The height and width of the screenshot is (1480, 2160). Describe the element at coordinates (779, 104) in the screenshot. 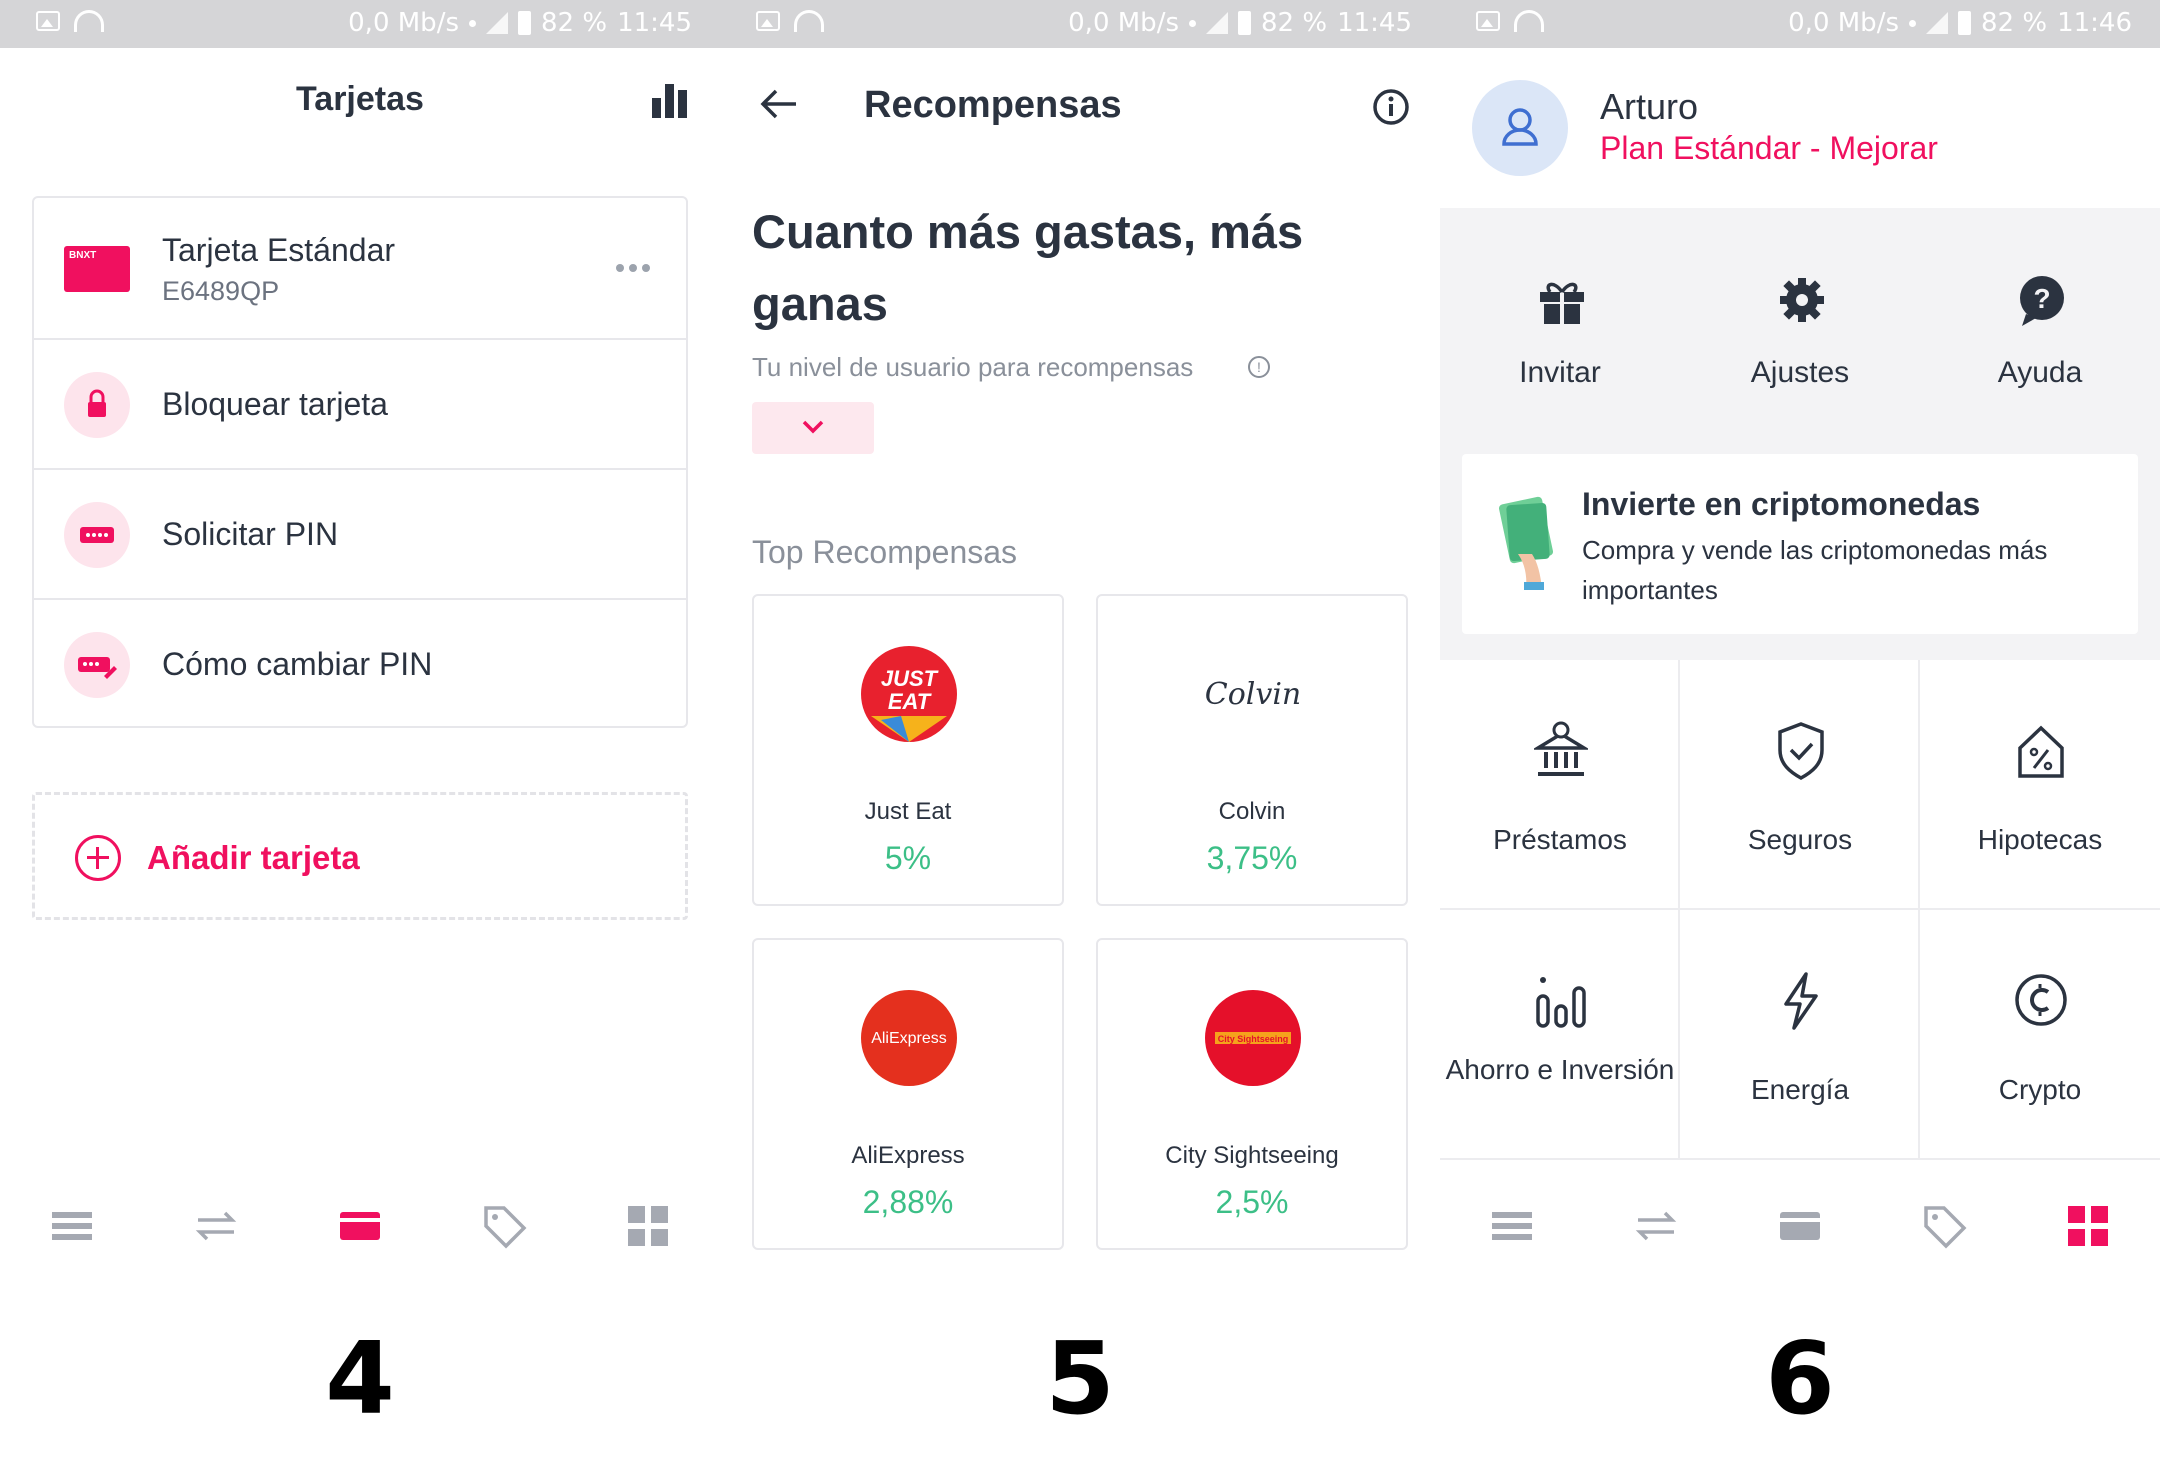

I see `back-arrow-icon` at that location.